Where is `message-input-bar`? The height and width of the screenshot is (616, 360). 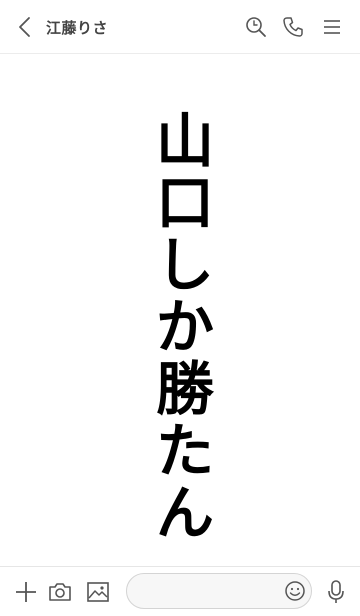 message-input-bar is located at coordinates (180, 591).